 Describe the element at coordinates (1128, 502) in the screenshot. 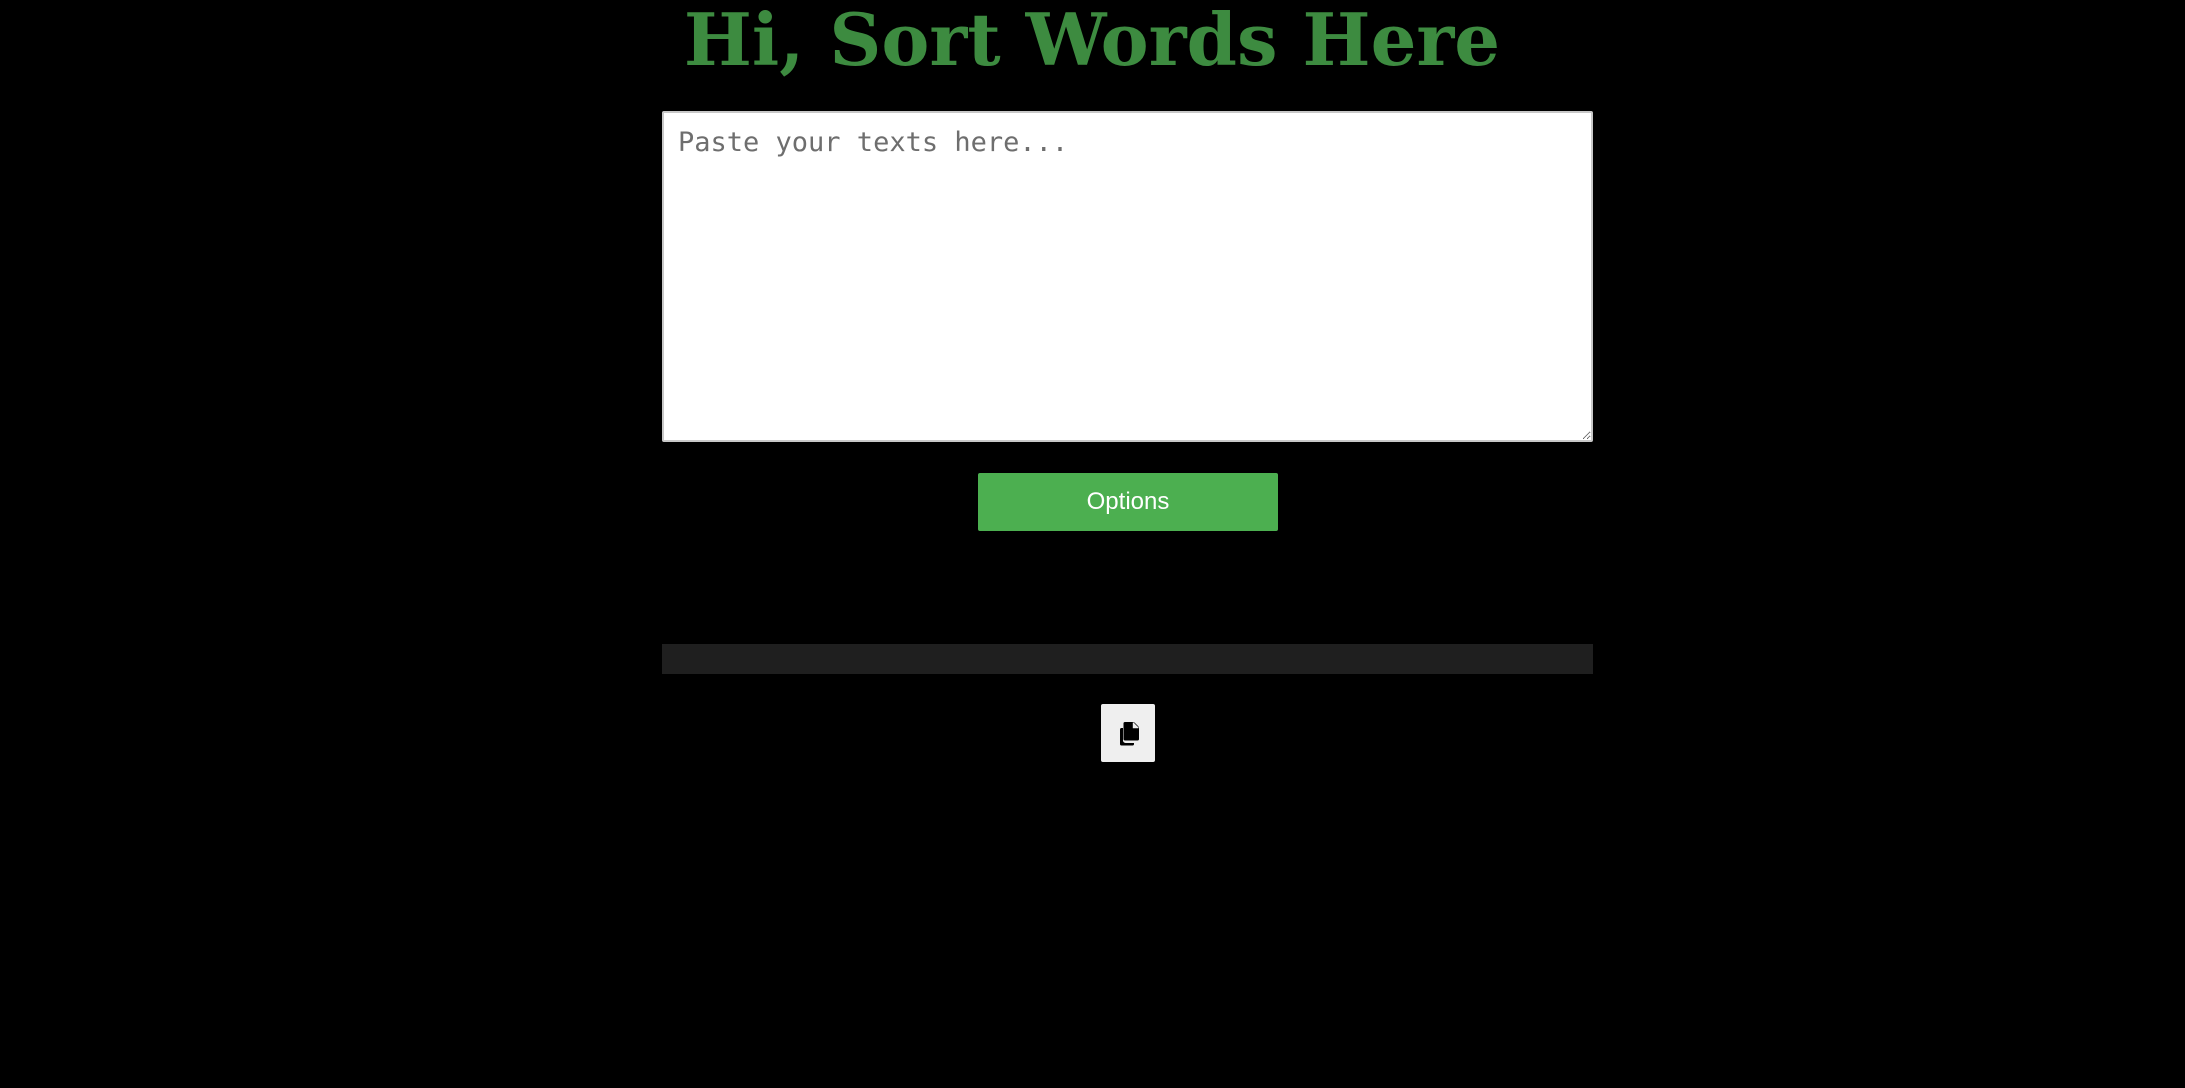

I see `options-button: Options` at that location.